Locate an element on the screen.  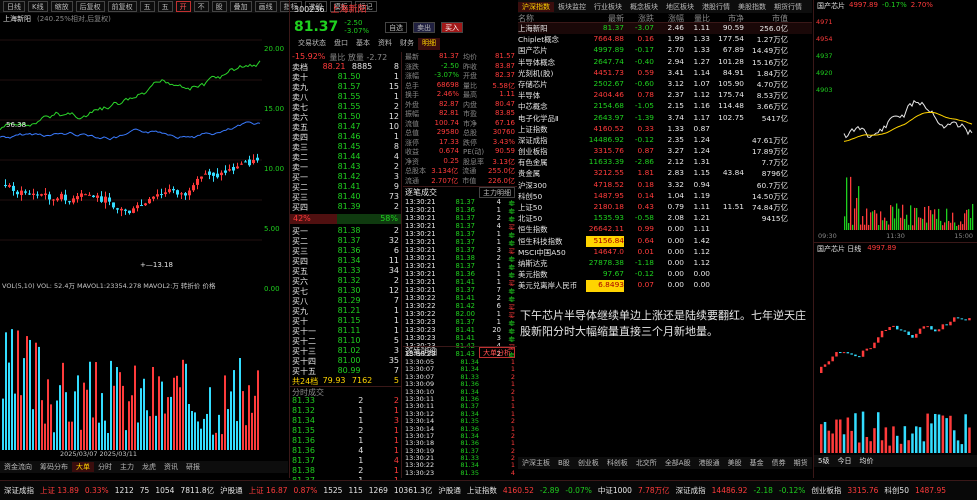
sector-row: 上证50 2180.18 0.43 0.79 1.11 11.51 74.84万亿 is located at coordinates (665, 207).